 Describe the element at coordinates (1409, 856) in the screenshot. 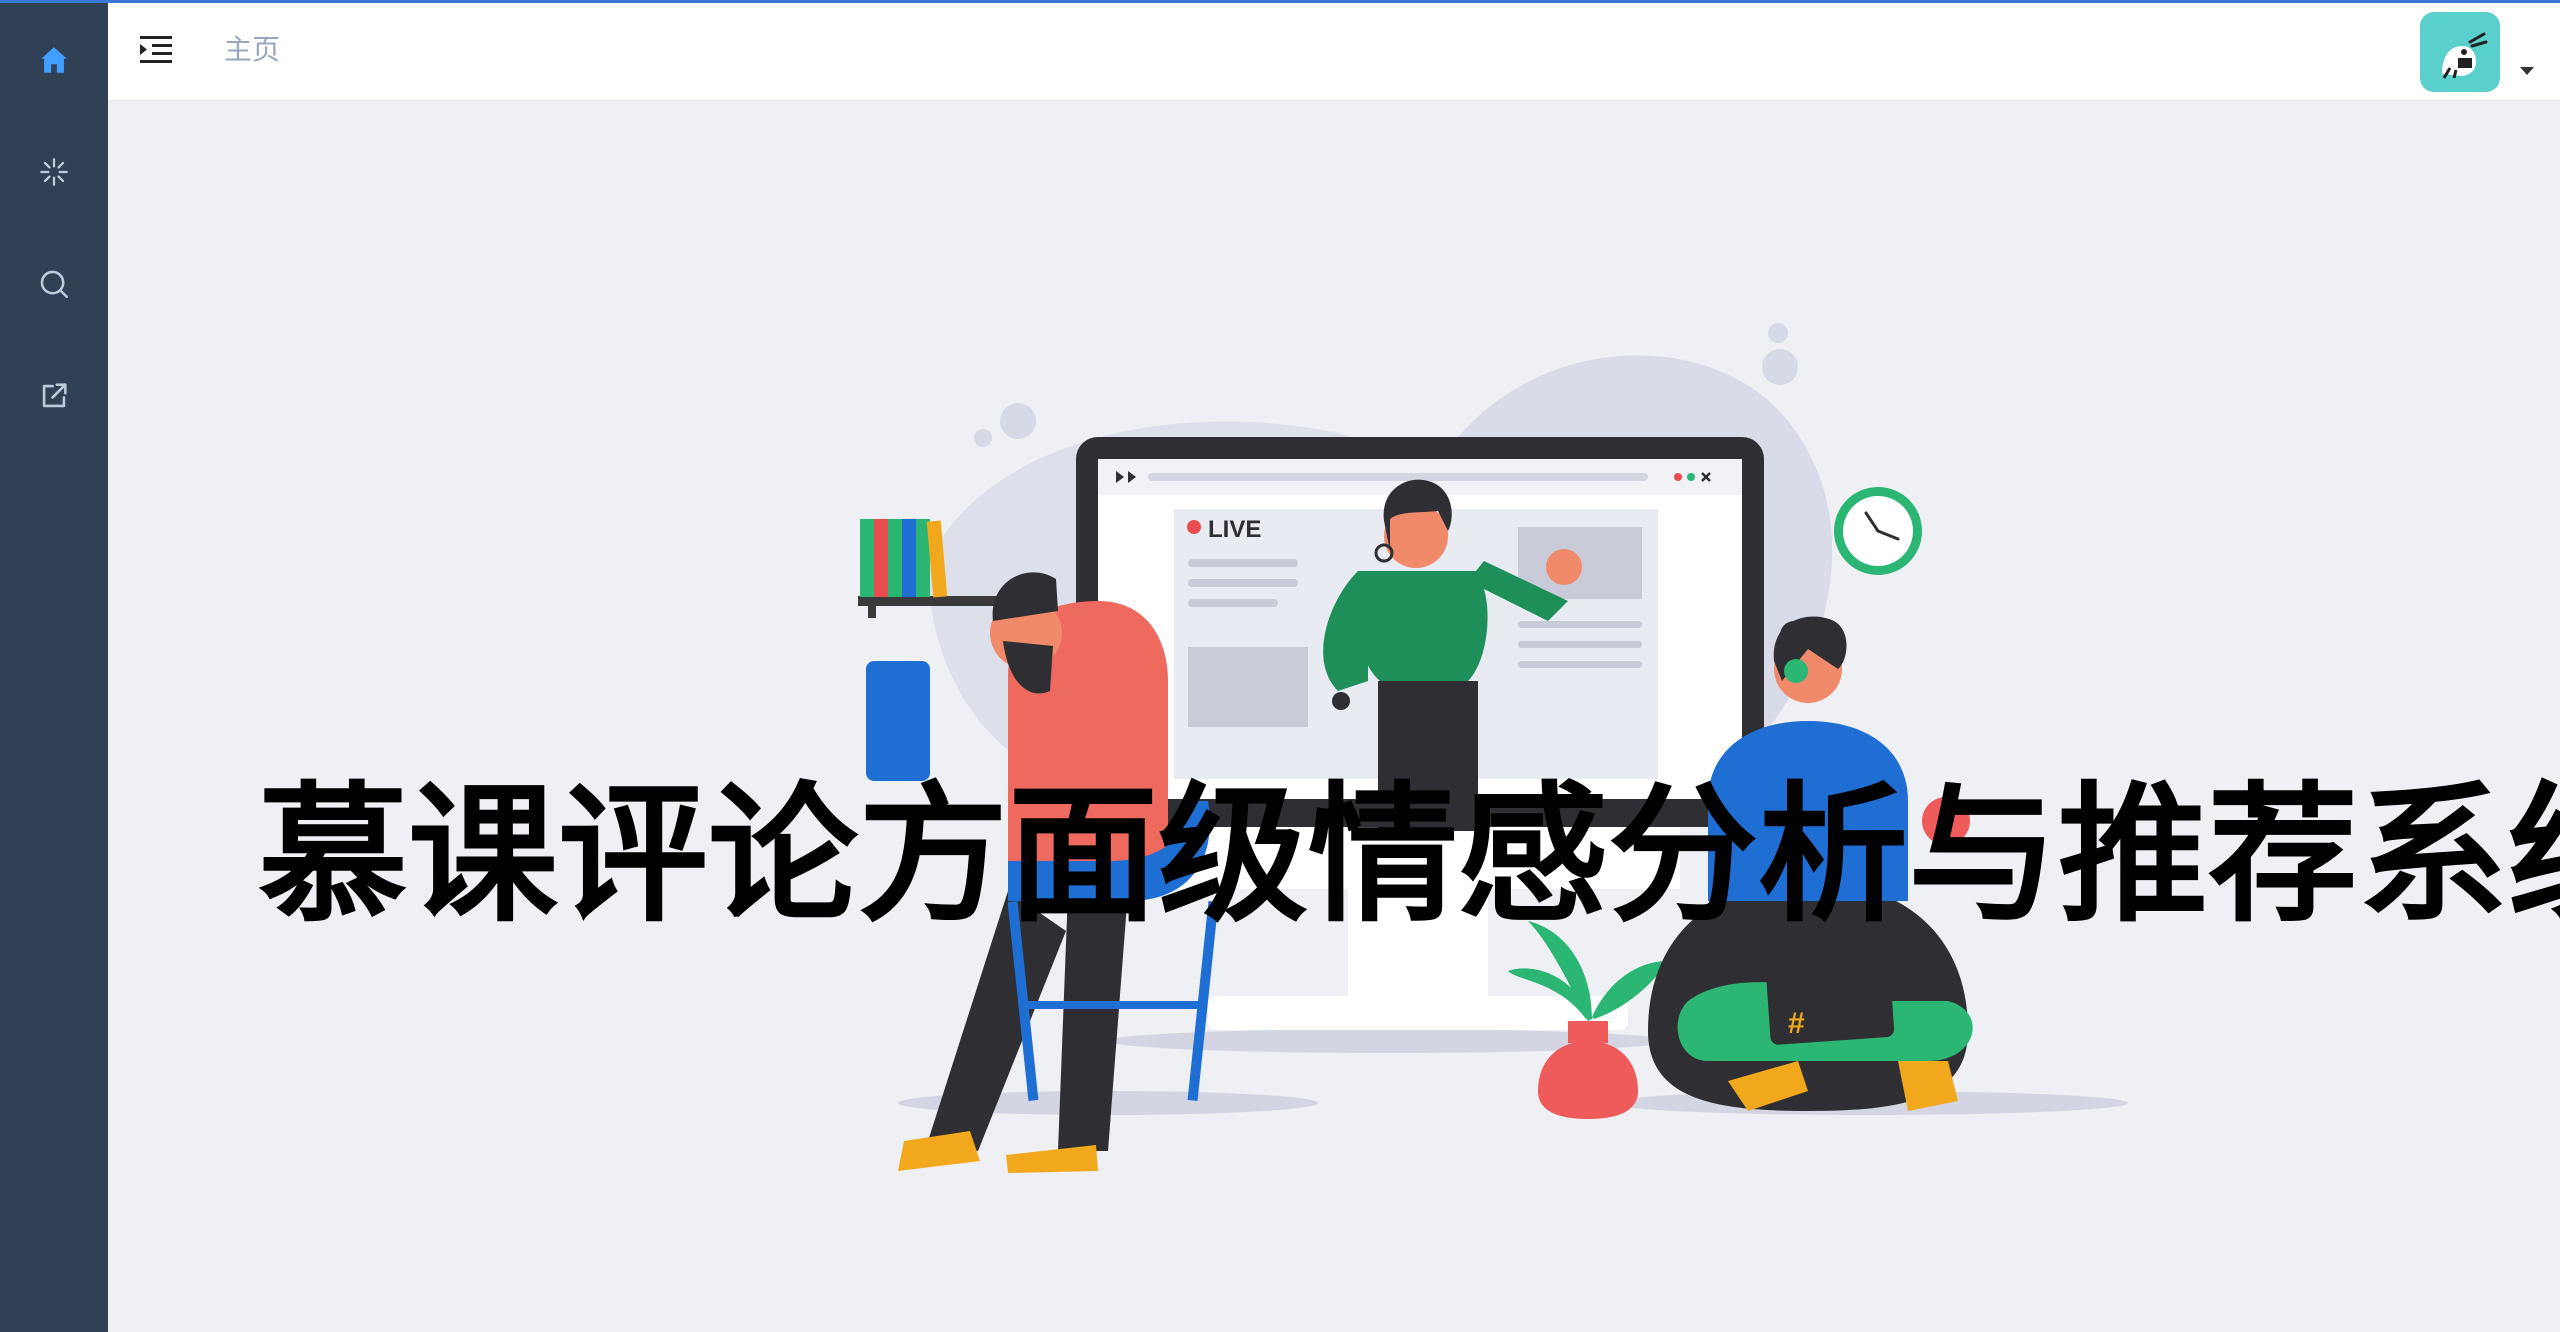

I see `page-title: 慕课评论方面级情感分析与推荐系统` at that location.